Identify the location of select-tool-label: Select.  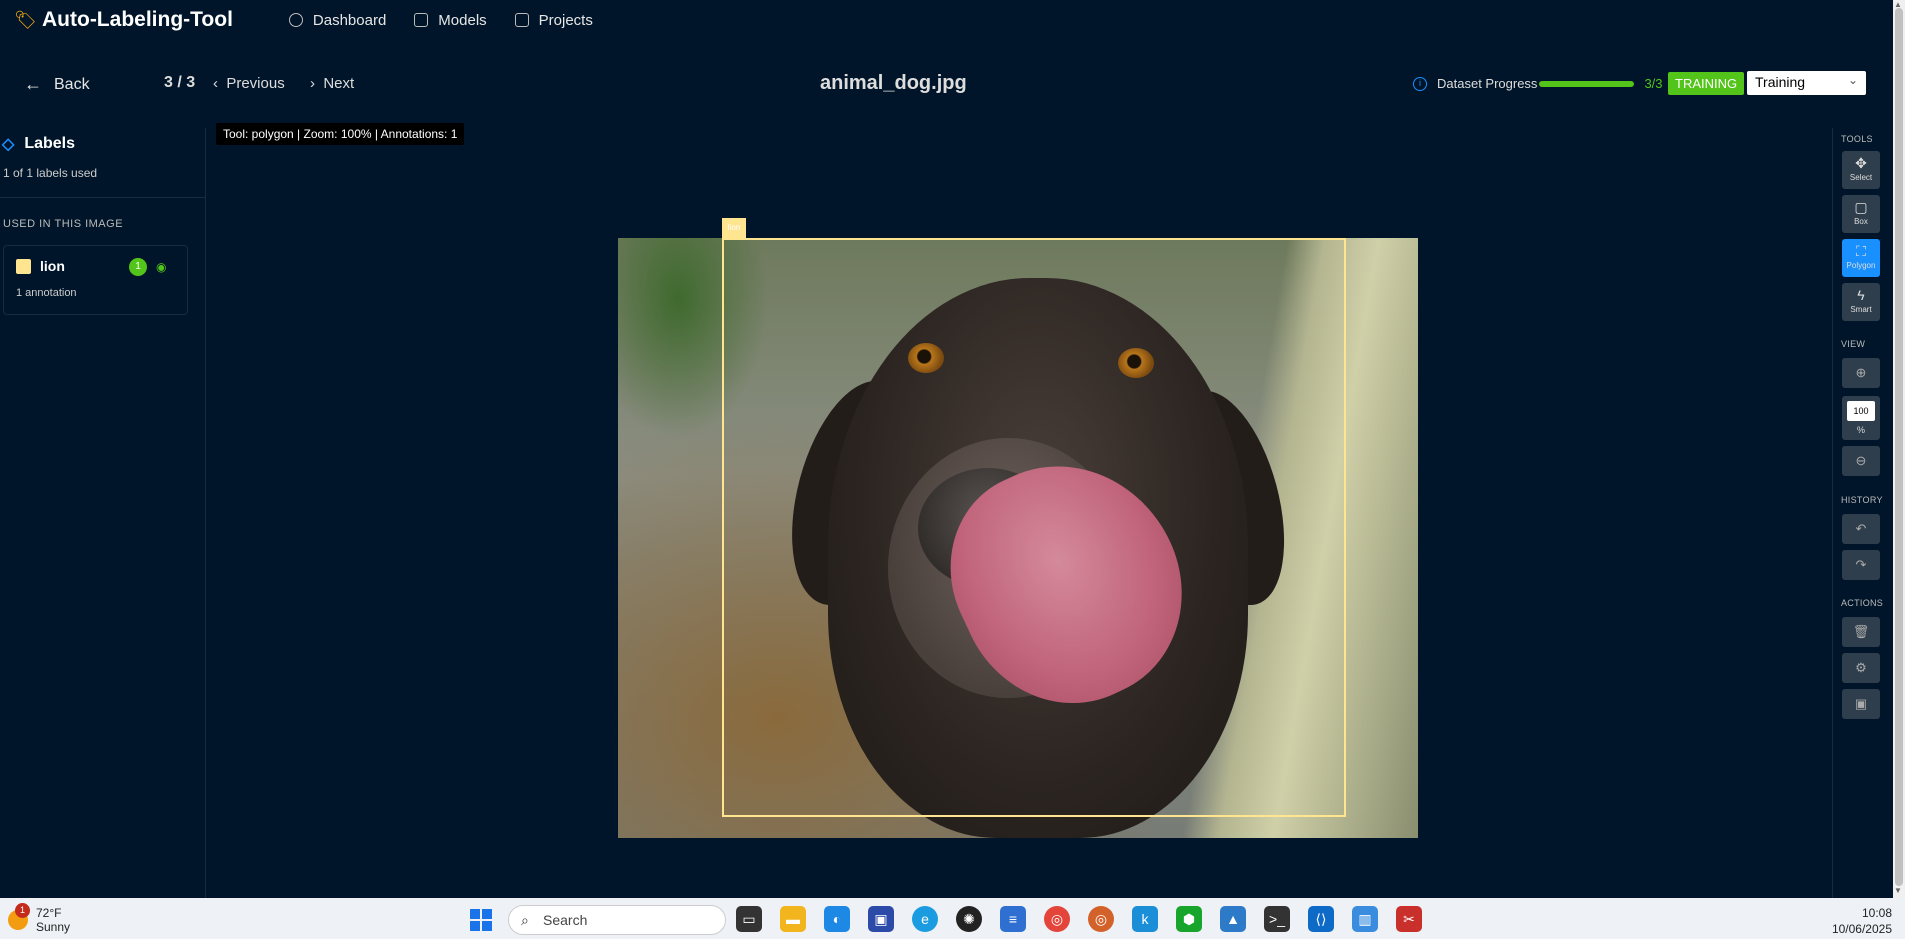
(1861, 177).